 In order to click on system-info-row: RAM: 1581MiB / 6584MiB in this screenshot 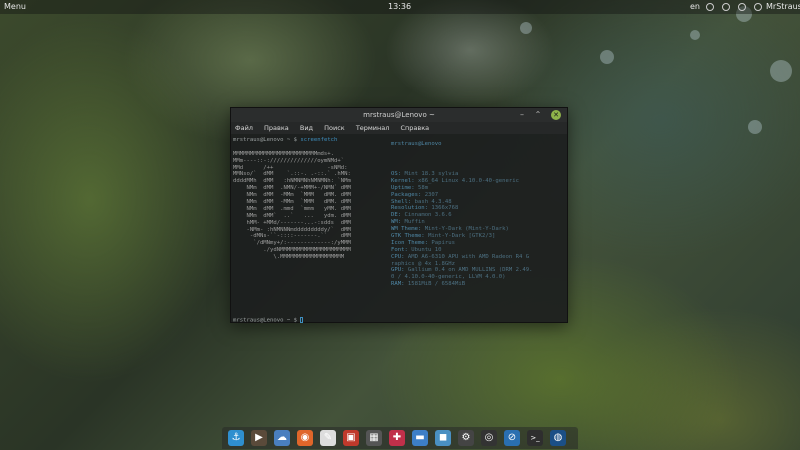, I will do `click(461, 284)`.